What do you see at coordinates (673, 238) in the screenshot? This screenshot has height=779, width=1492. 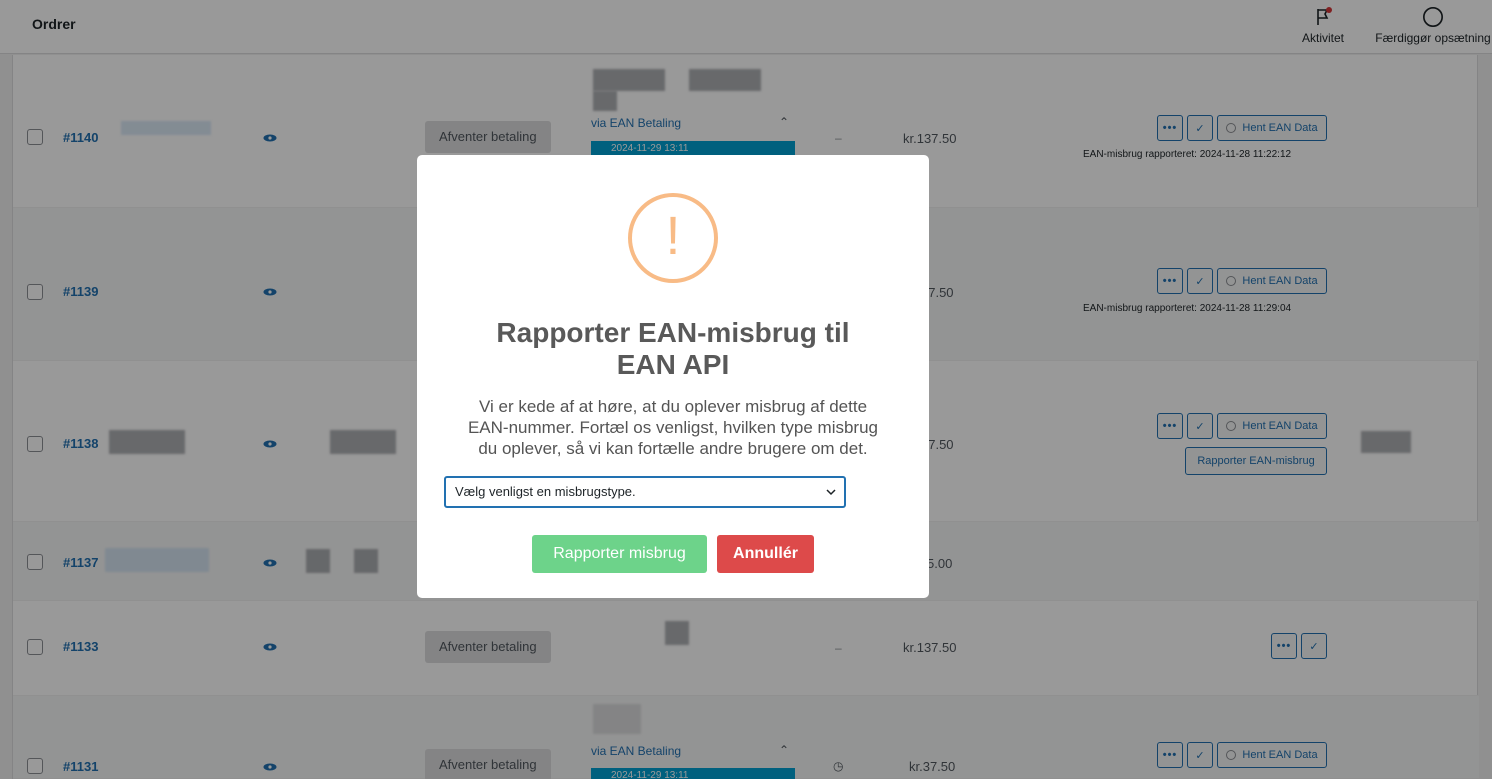 I see `warning-icon: !` at bounding box center [673, 238].